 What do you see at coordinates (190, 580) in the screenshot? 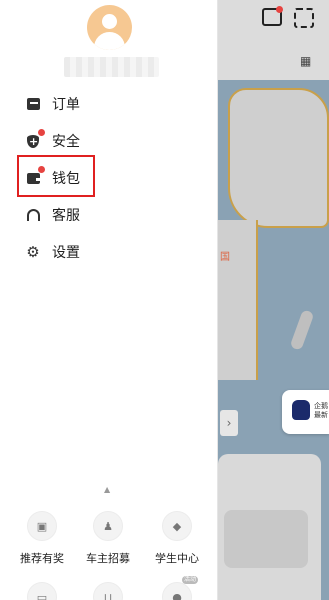
I see `activity-badge: 活动` at bounding box center [190, 580].